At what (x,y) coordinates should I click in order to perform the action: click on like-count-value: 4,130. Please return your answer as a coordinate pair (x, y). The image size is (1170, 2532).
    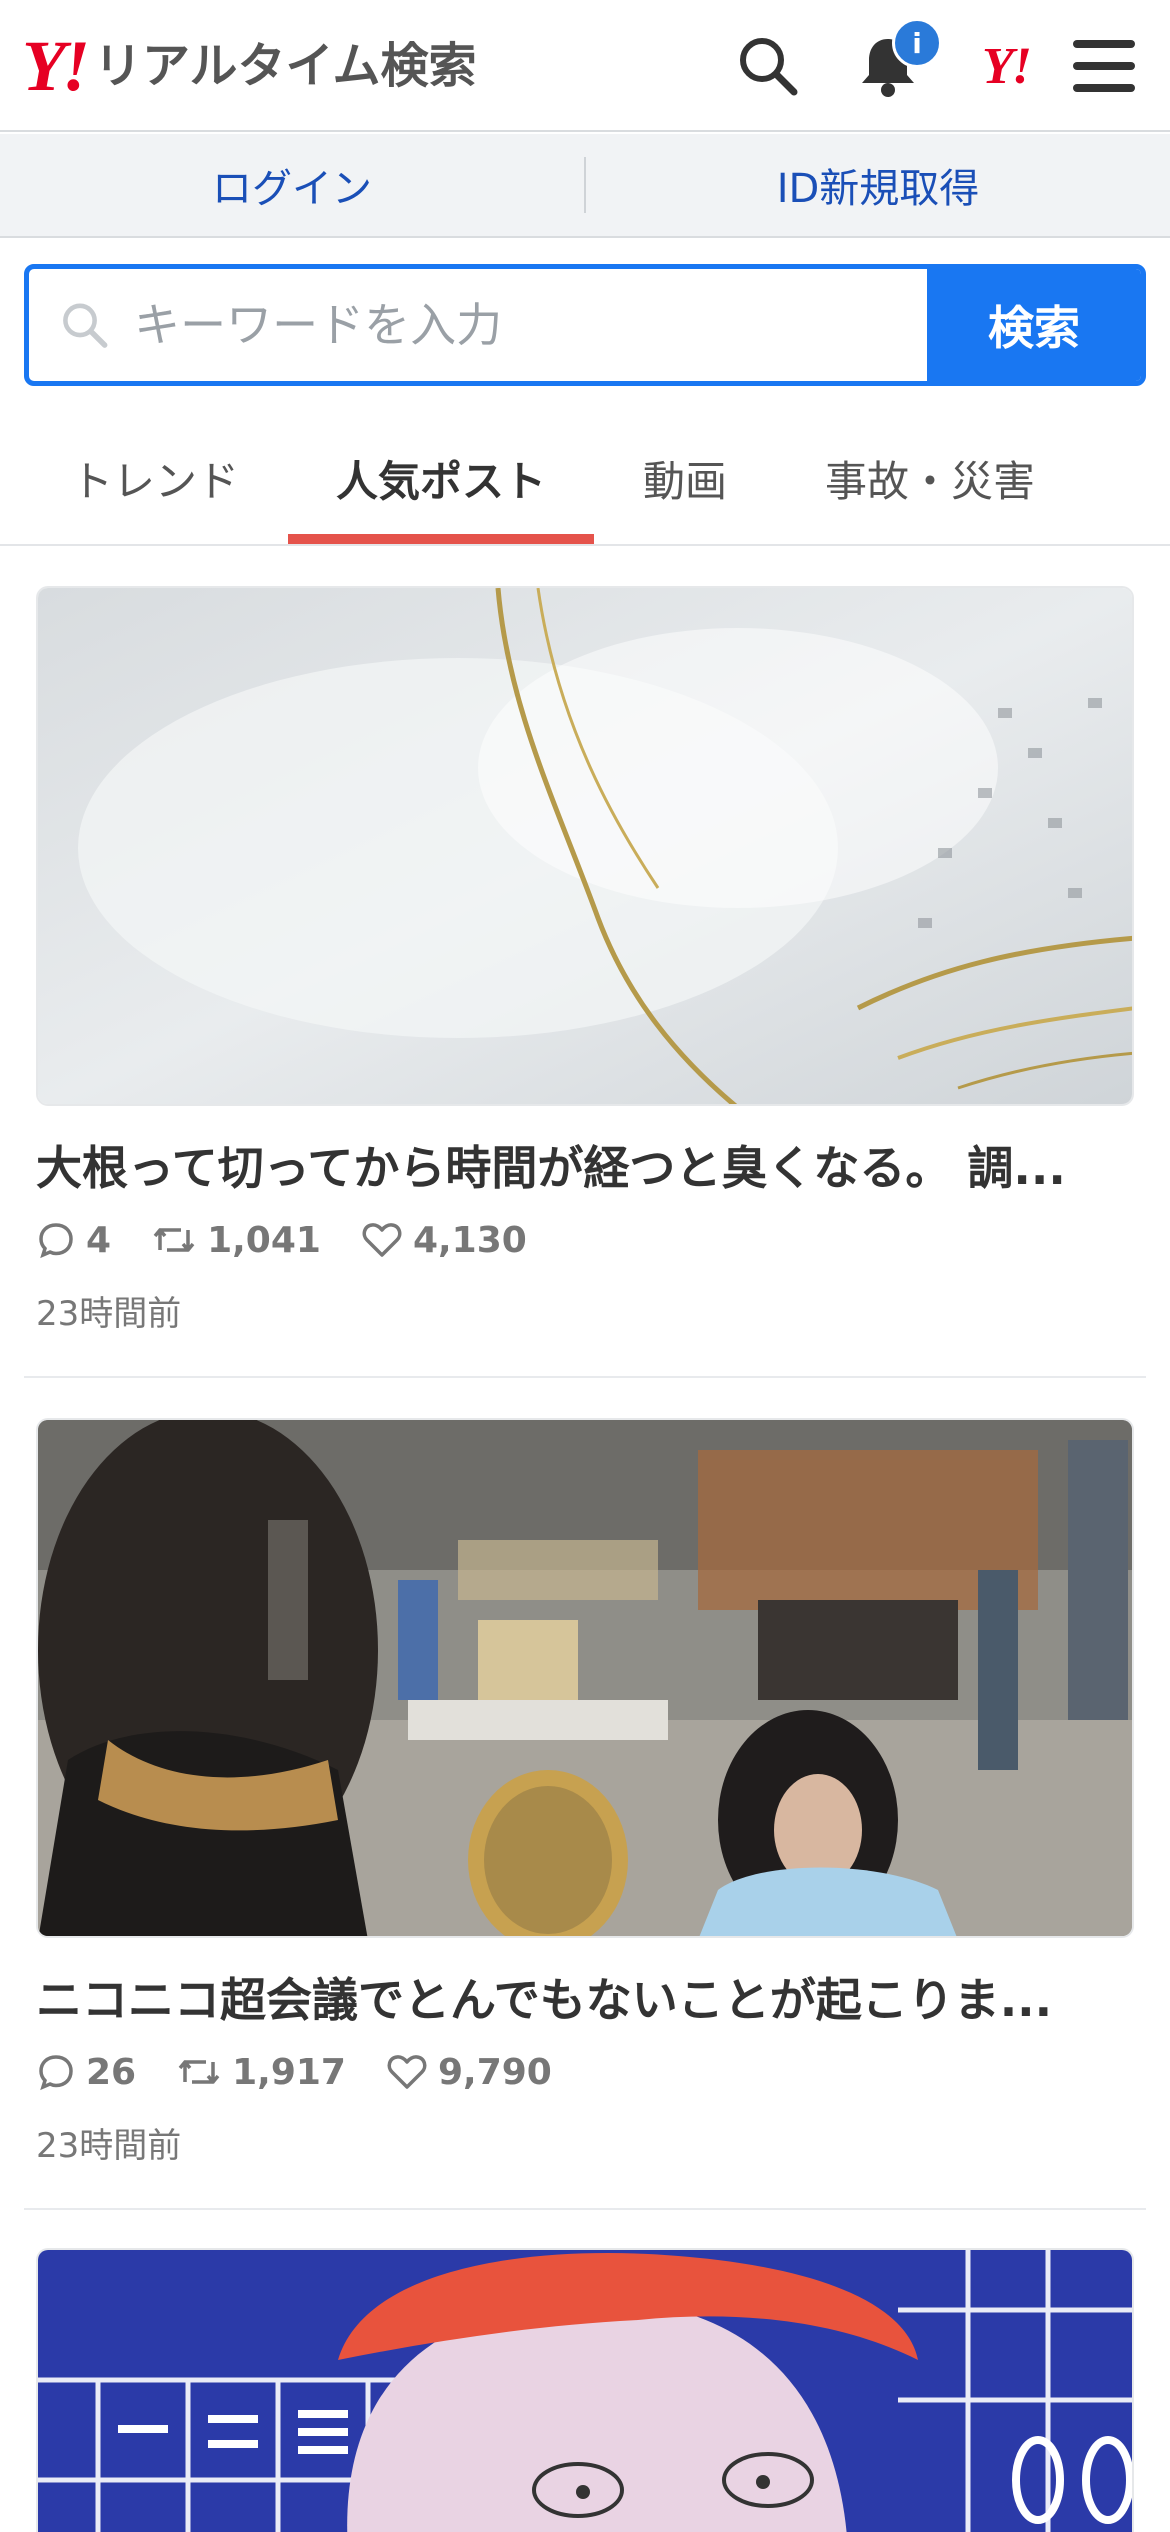
    Looking at the image, I should click on (469, 1240).